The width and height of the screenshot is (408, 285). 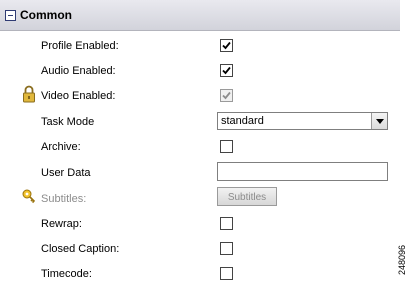 What do you see at coordinates (200, 70) in the screenshot?
I see `row-audio-enabled: Audio Enabled:` at bounding box center [200, 70].